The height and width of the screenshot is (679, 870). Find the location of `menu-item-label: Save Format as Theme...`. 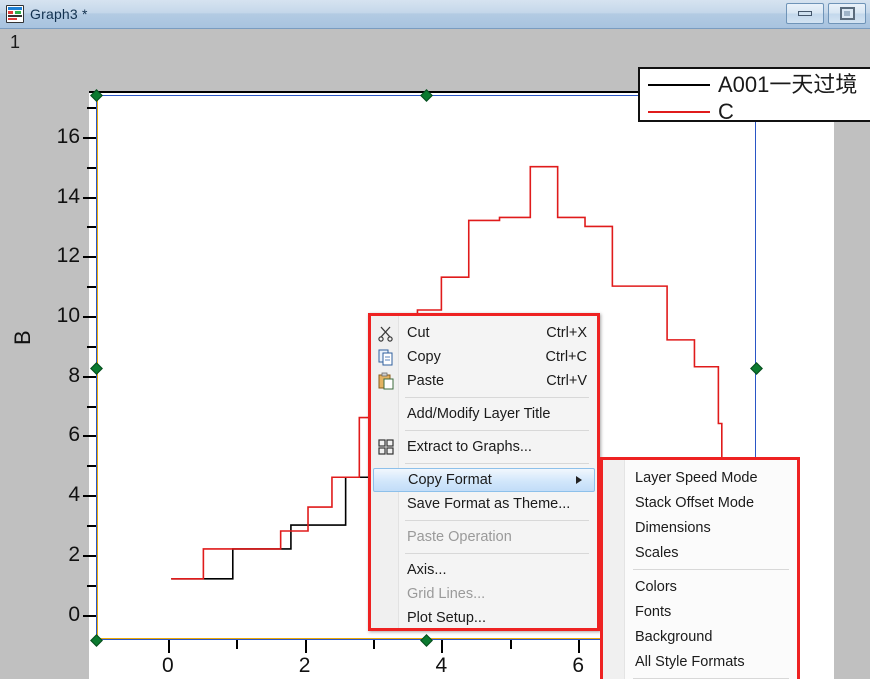

menu-item-label: Save Format as Theme... is located at coordinates (489, 504).